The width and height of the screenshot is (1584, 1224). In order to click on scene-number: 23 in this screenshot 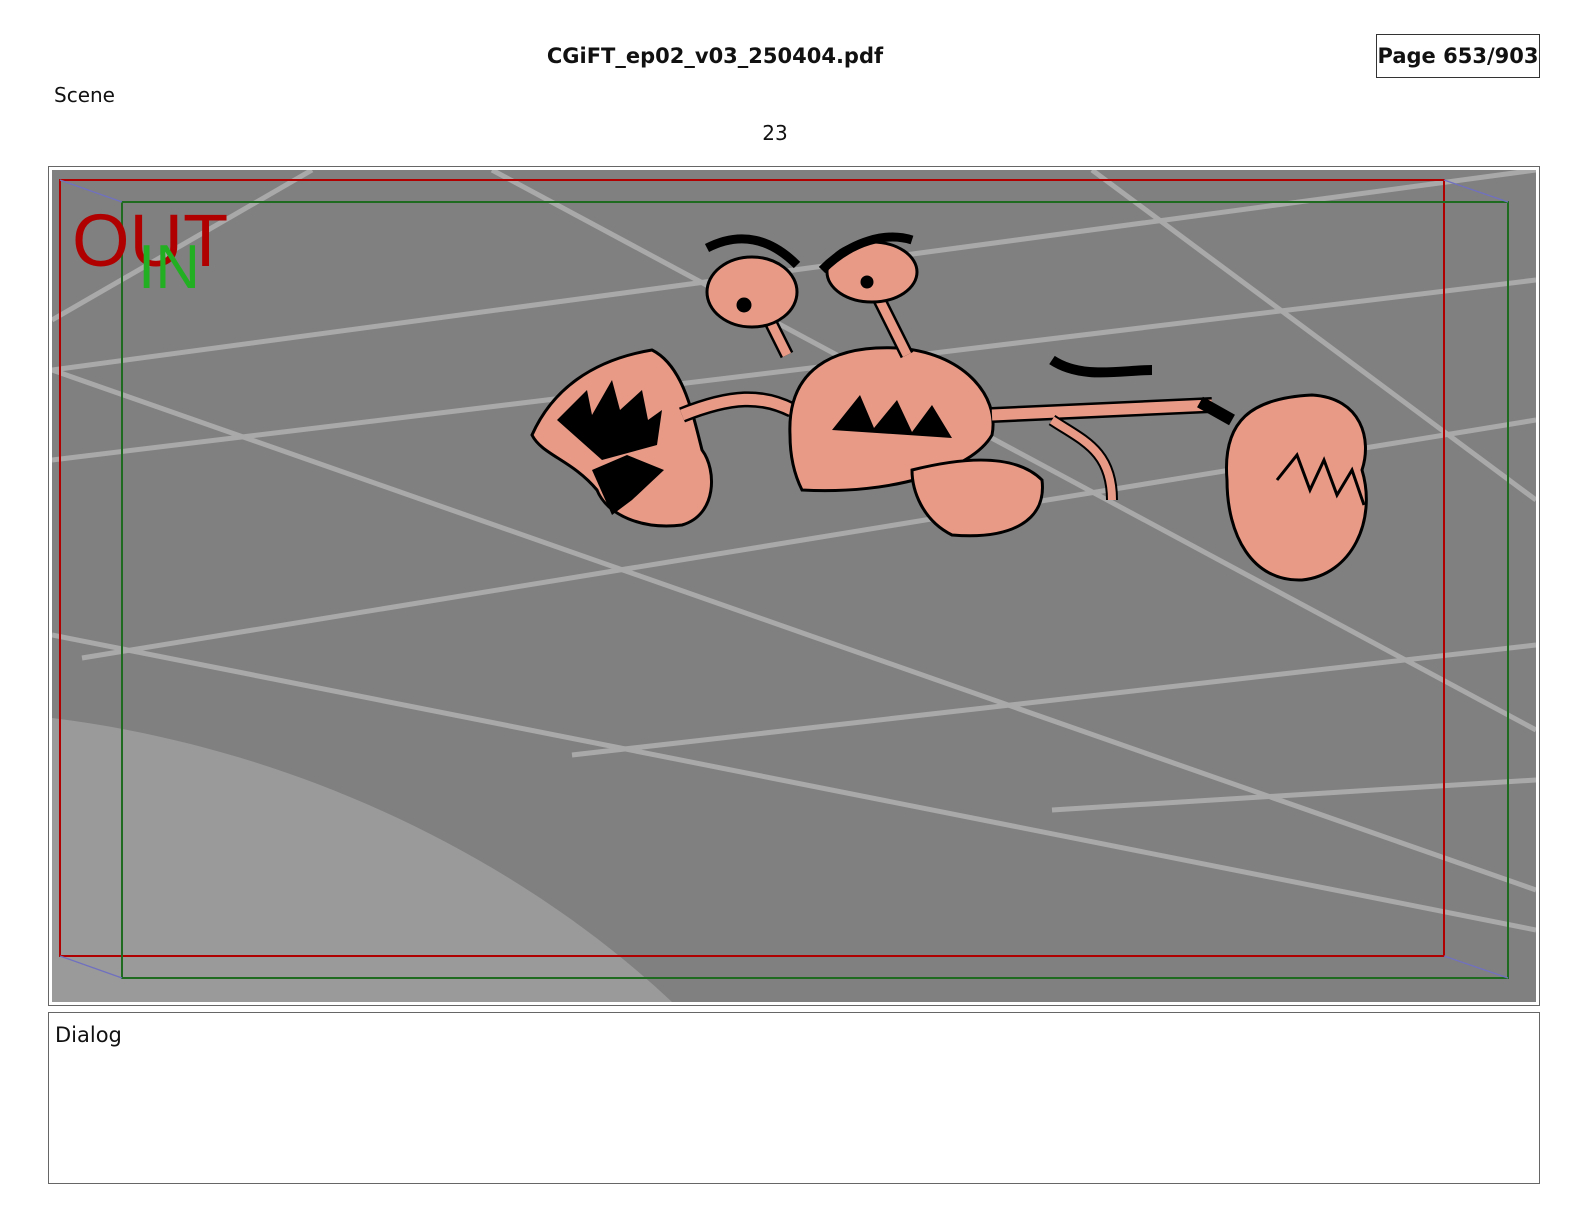, I will do `click(775, 133)`.